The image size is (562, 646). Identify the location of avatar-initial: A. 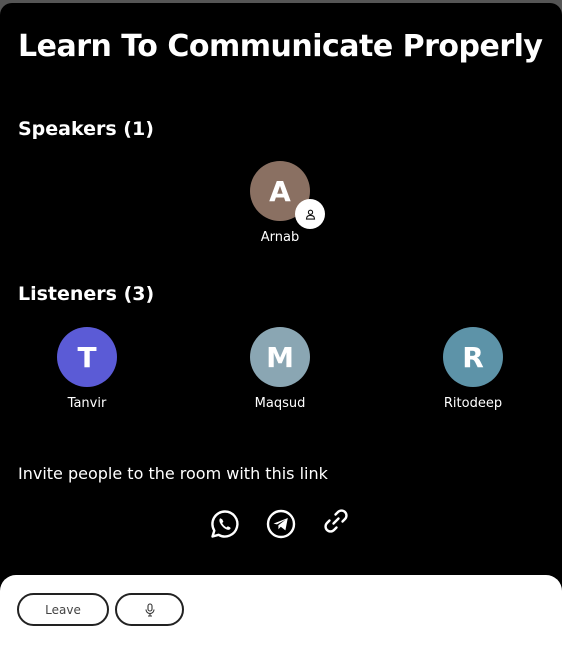
(280, 191).